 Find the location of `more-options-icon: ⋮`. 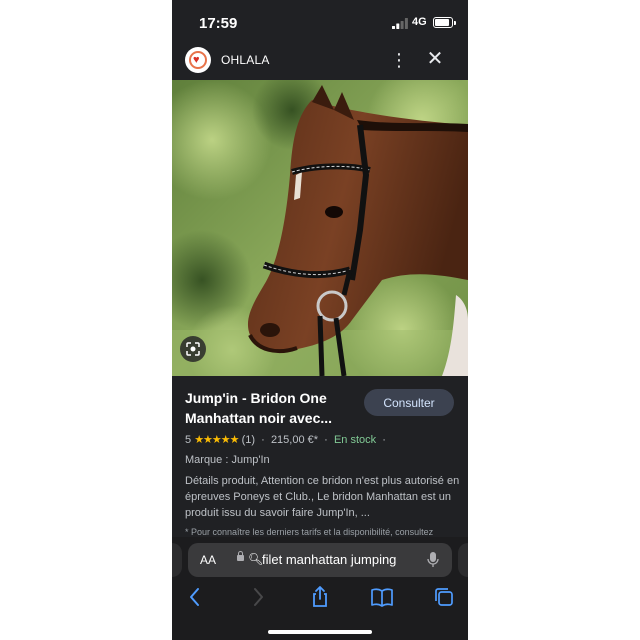

more-options-icon: ⋮ is located at coordinates (399, 60).